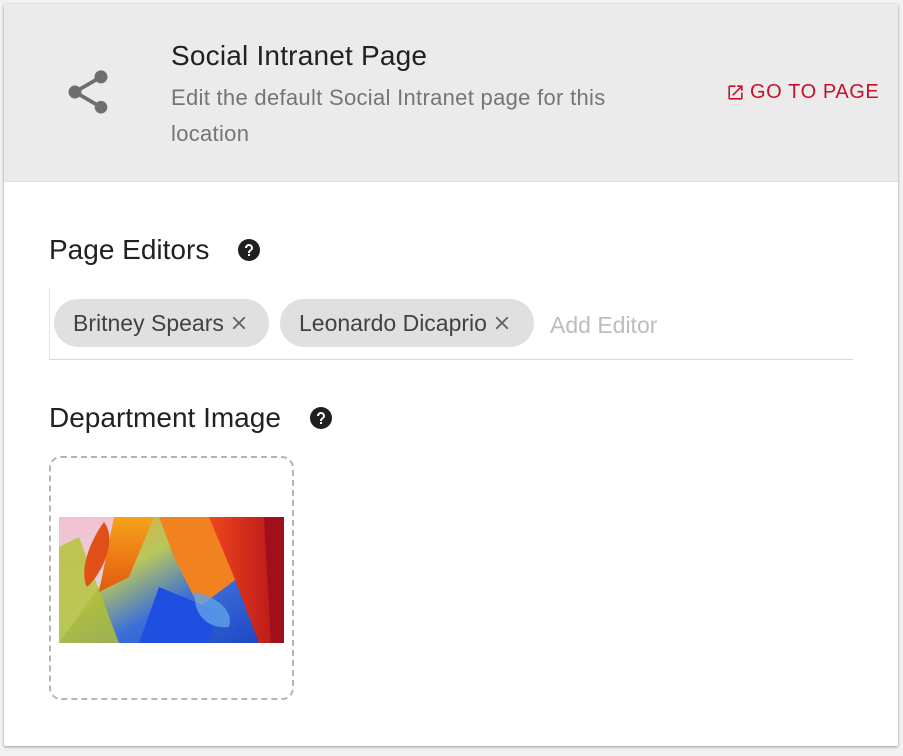  I want to click on editor-chip-label: Britney Spears, so click(148, 322).